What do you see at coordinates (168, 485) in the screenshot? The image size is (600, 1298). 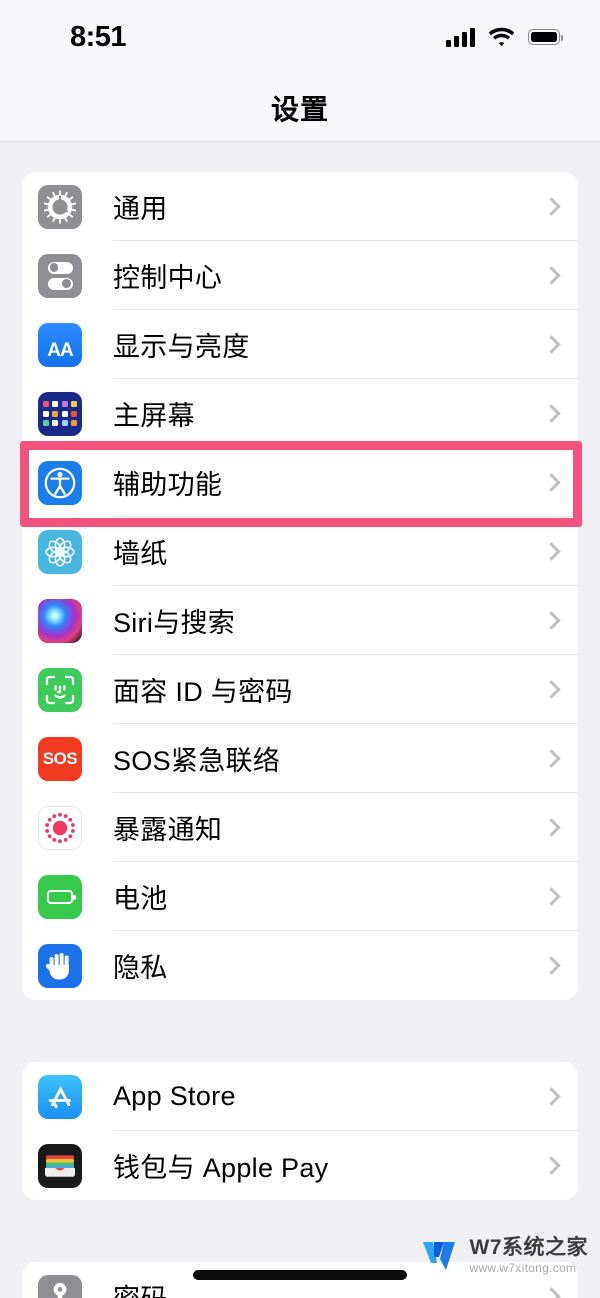 I see `settings-row-label: 辅助功能` at bounding box center [168, 485].